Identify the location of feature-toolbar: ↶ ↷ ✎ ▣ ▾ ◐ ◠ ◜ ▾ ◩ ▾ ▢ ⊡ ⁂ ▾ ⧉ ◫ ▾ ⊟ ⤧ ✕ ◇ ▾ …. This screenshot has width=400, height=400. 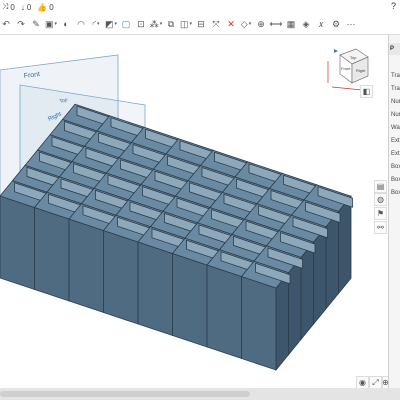
(200, 24).